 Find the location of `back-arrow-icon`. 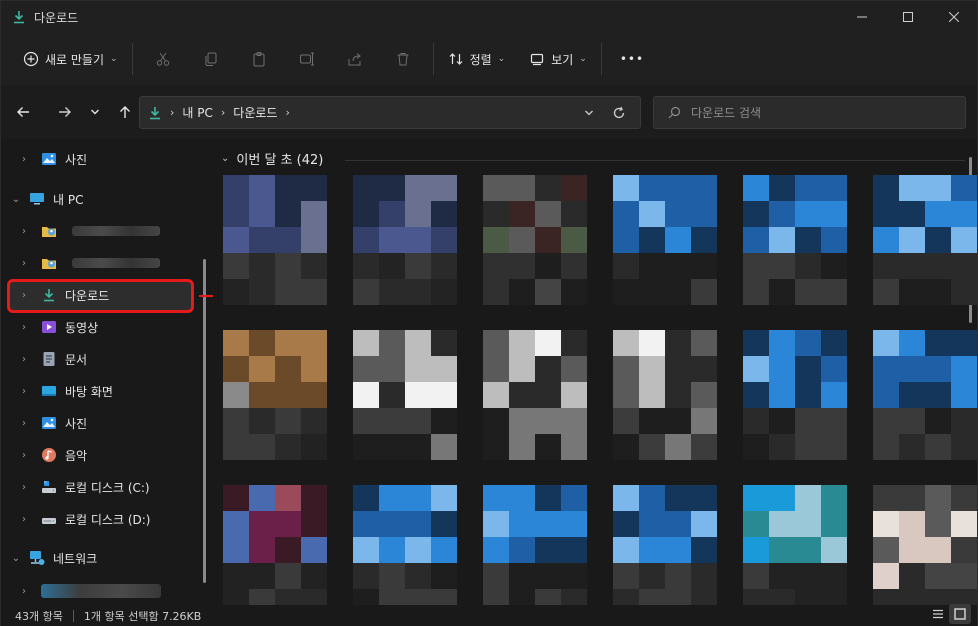

back-arrow-icon is located at coordinates (23, 112).